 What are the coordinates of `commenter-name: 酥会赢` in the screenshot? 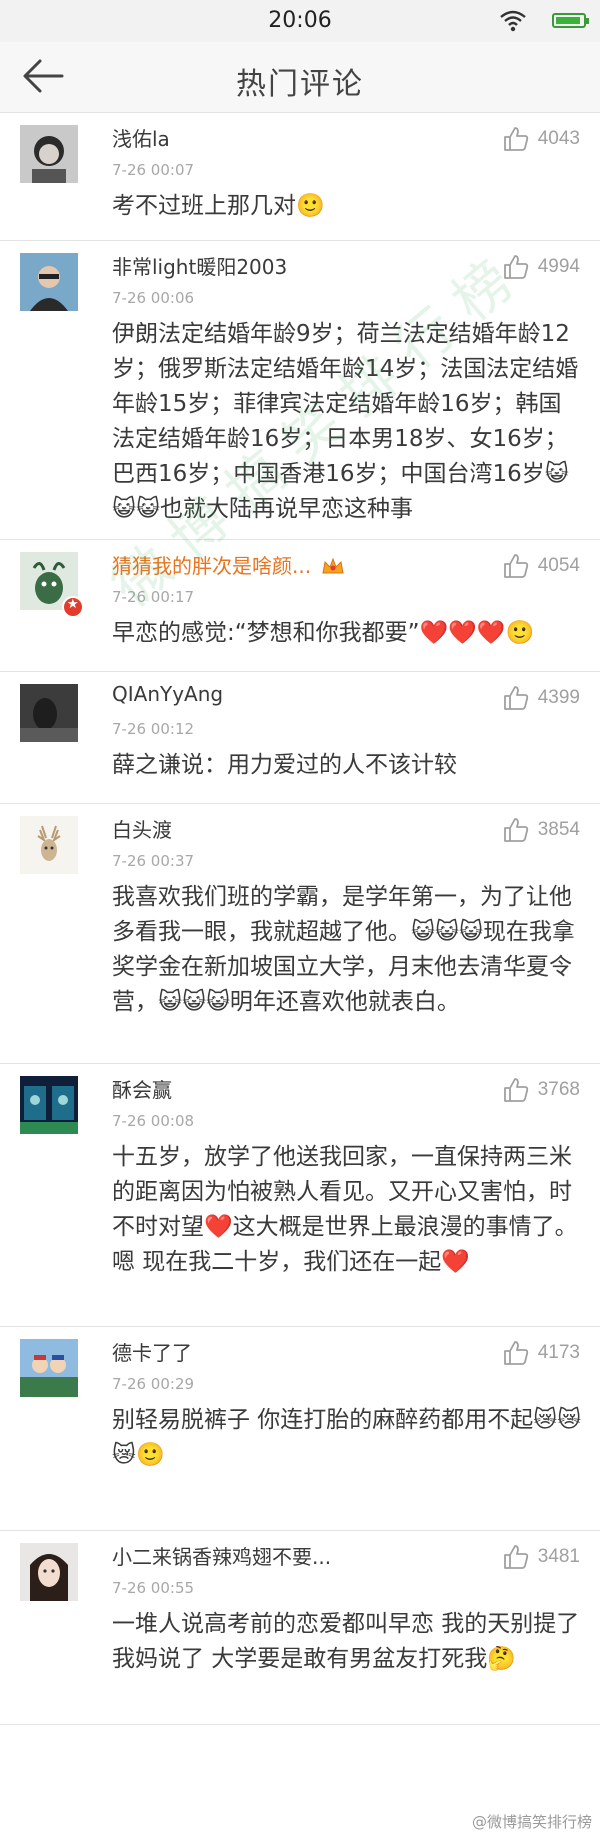 It's located at (142, 1088).